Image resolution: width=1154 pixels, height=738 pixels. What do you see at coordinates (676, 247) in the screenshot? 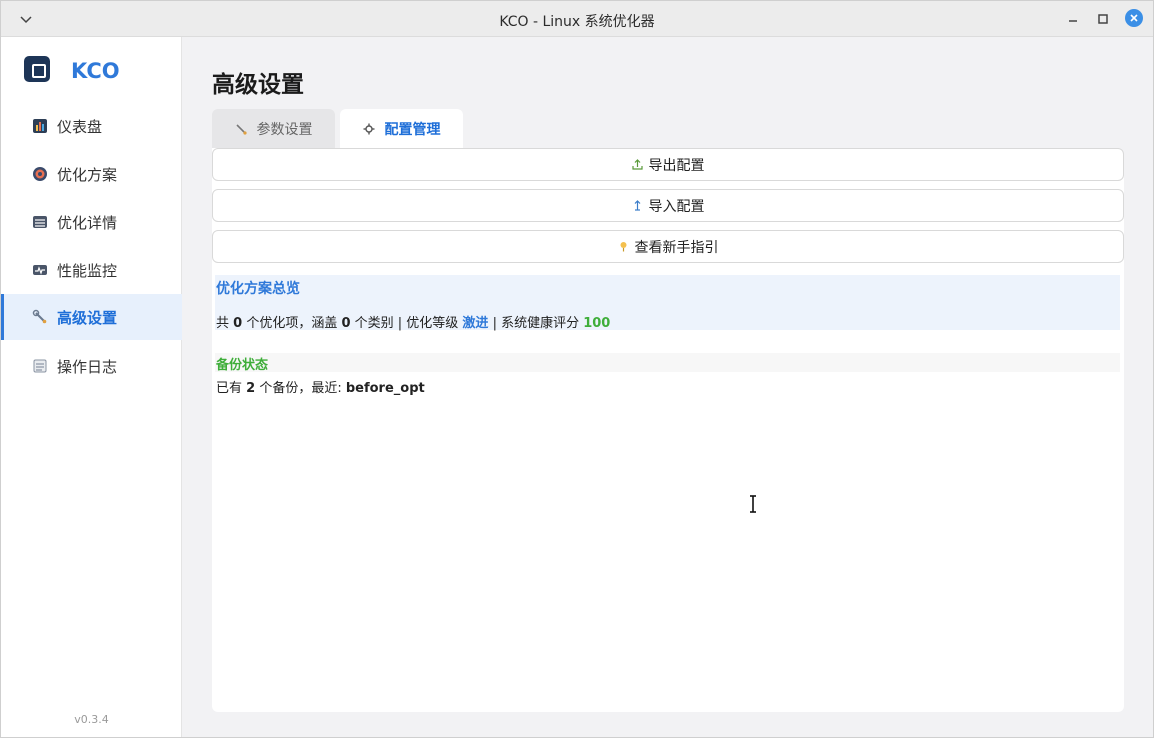
I see `button-label: 查看新手指引` at bounding box center [676, 247].